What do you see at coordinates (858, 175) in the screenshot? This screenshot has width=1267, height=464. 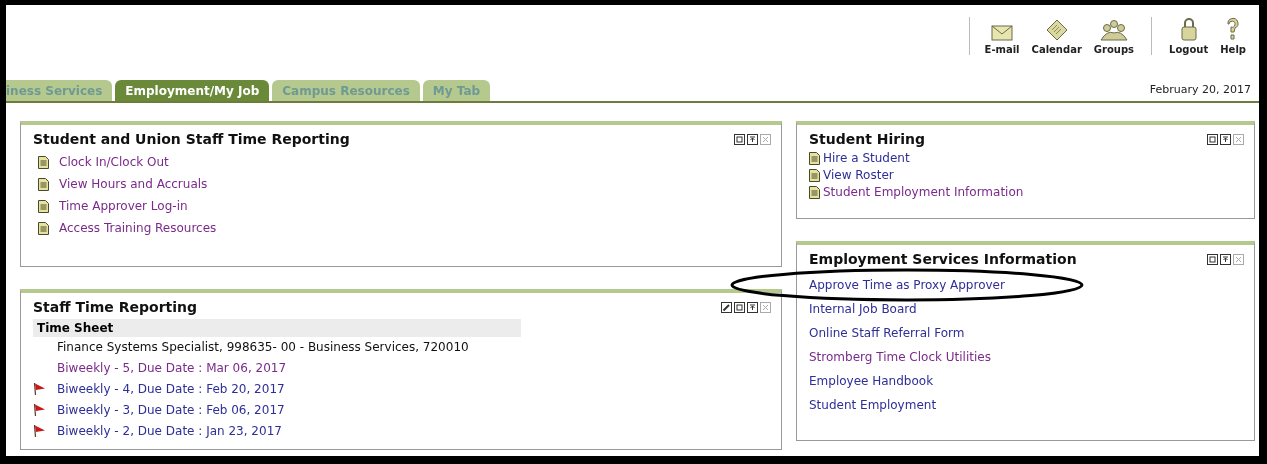 I see `portlet-link: View Roster` at bounding box center [858, 175].